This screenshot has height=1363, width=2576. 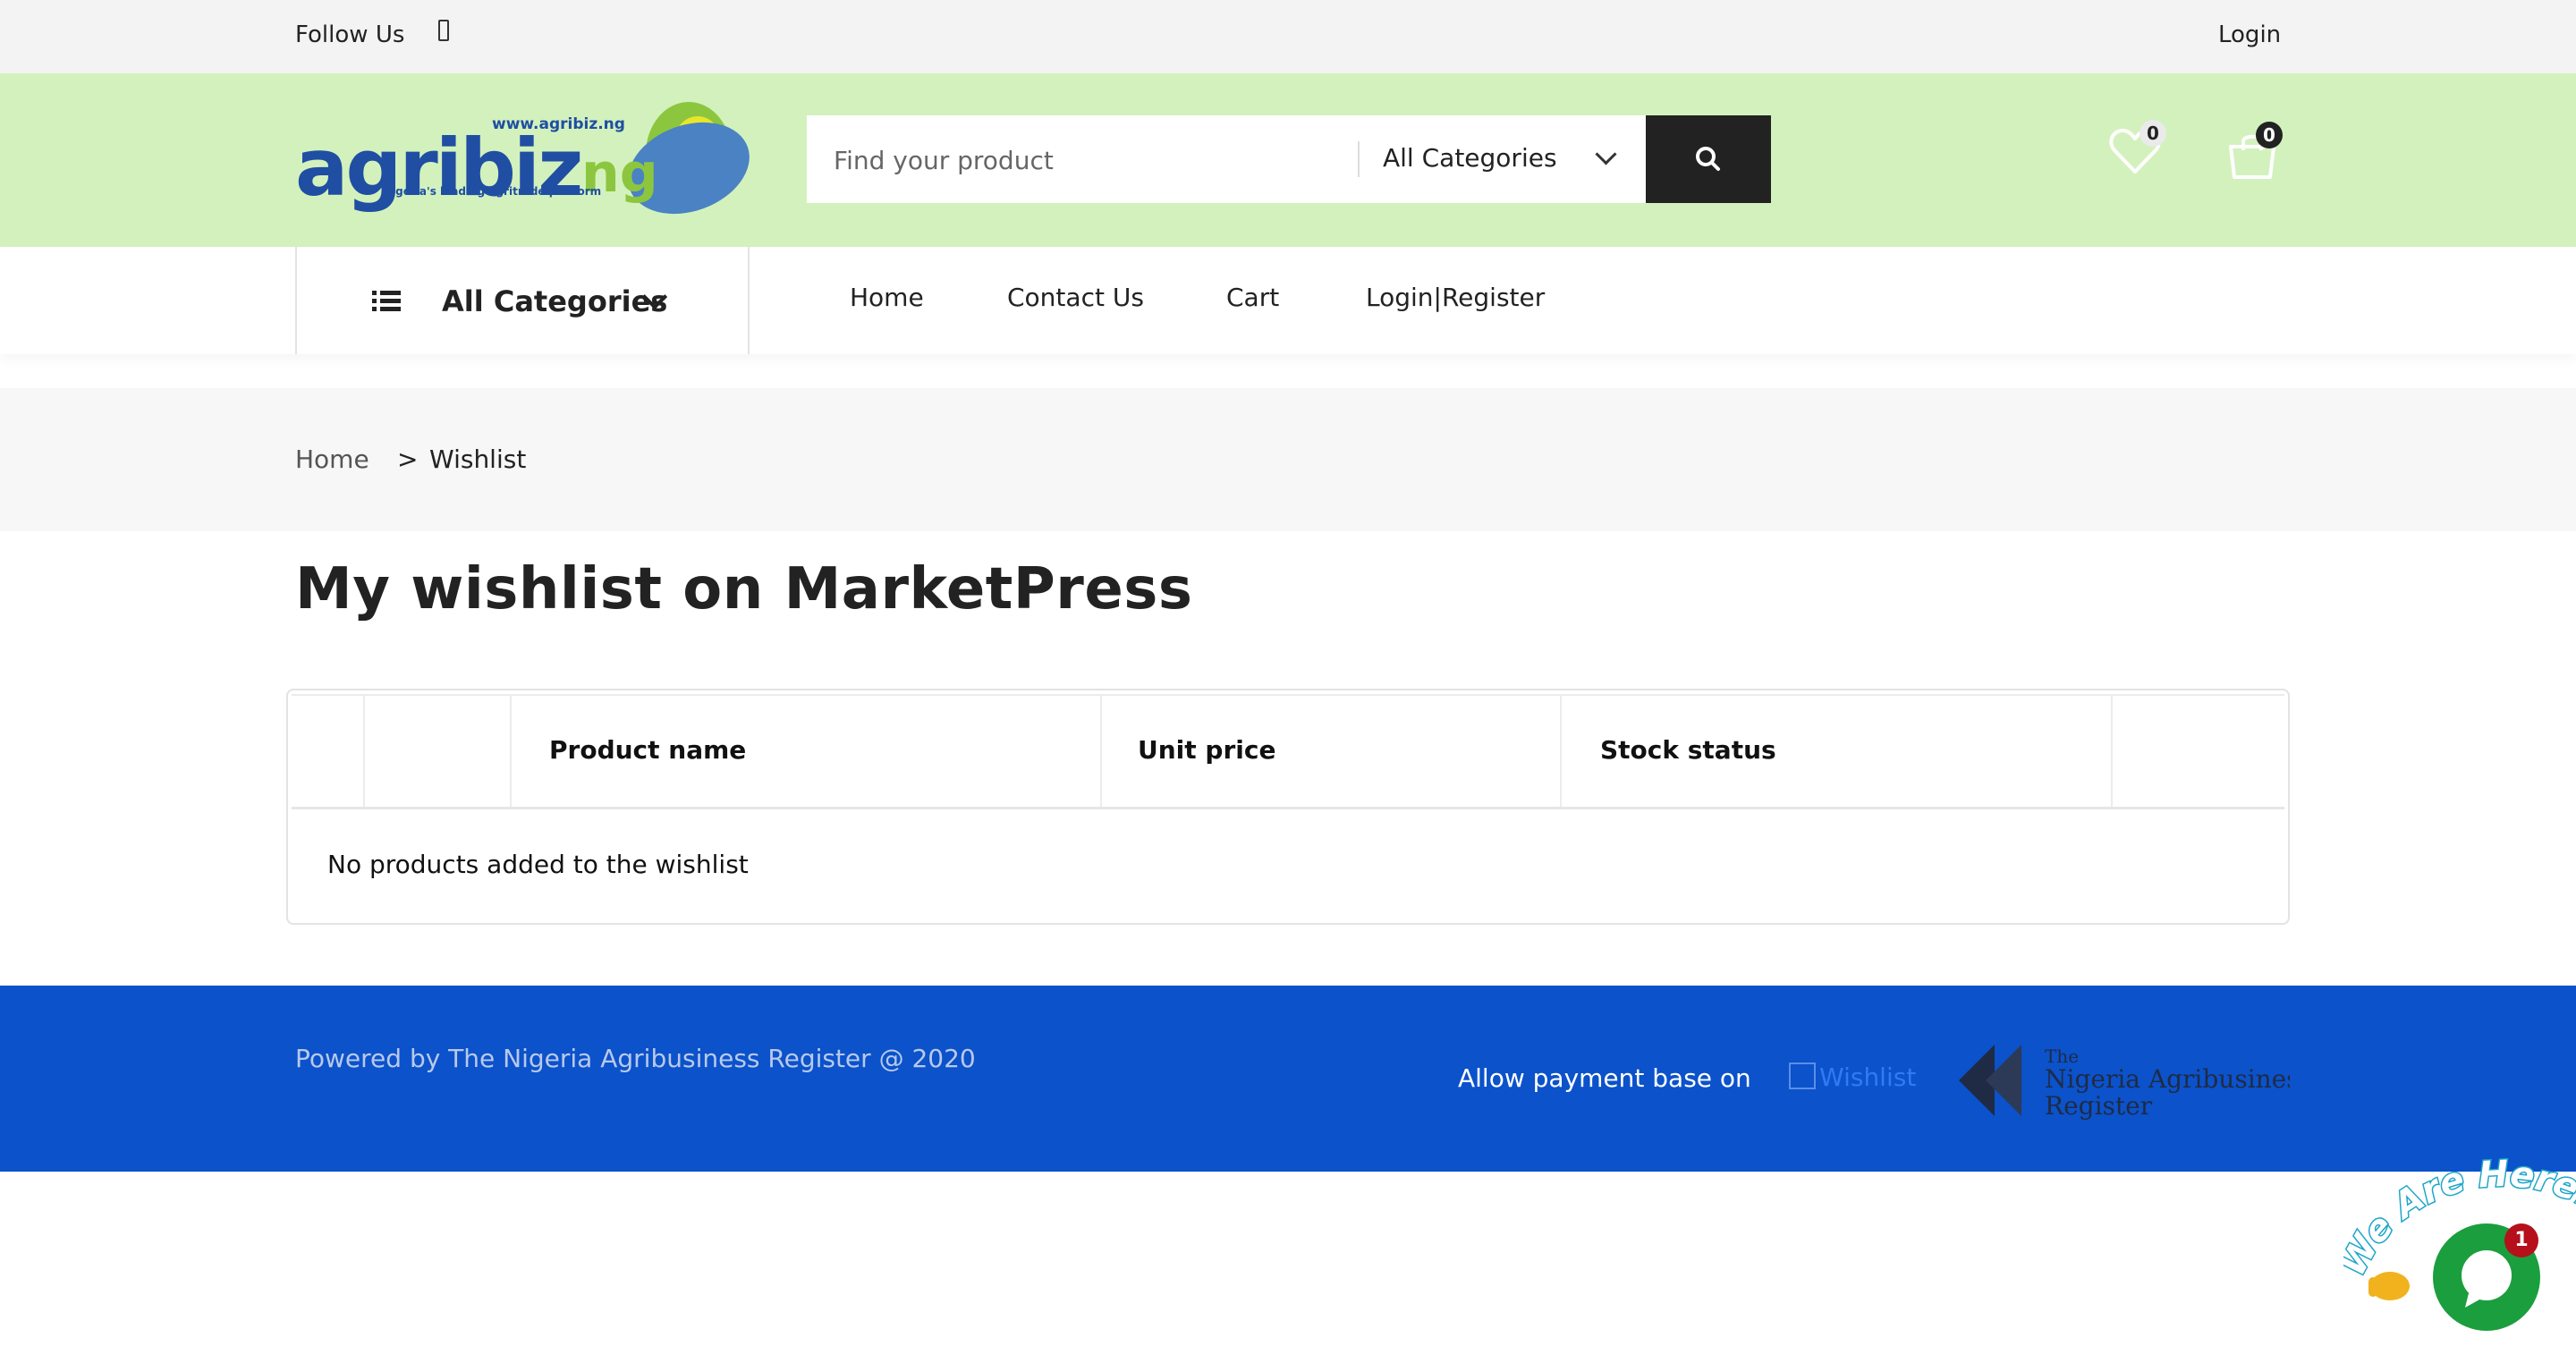 What do you see at coordinates (2167, 1079) in the screenshot?
I see `register-logo-line2: Nigeria Agribusiness` at bounding box center [2167, 1079].